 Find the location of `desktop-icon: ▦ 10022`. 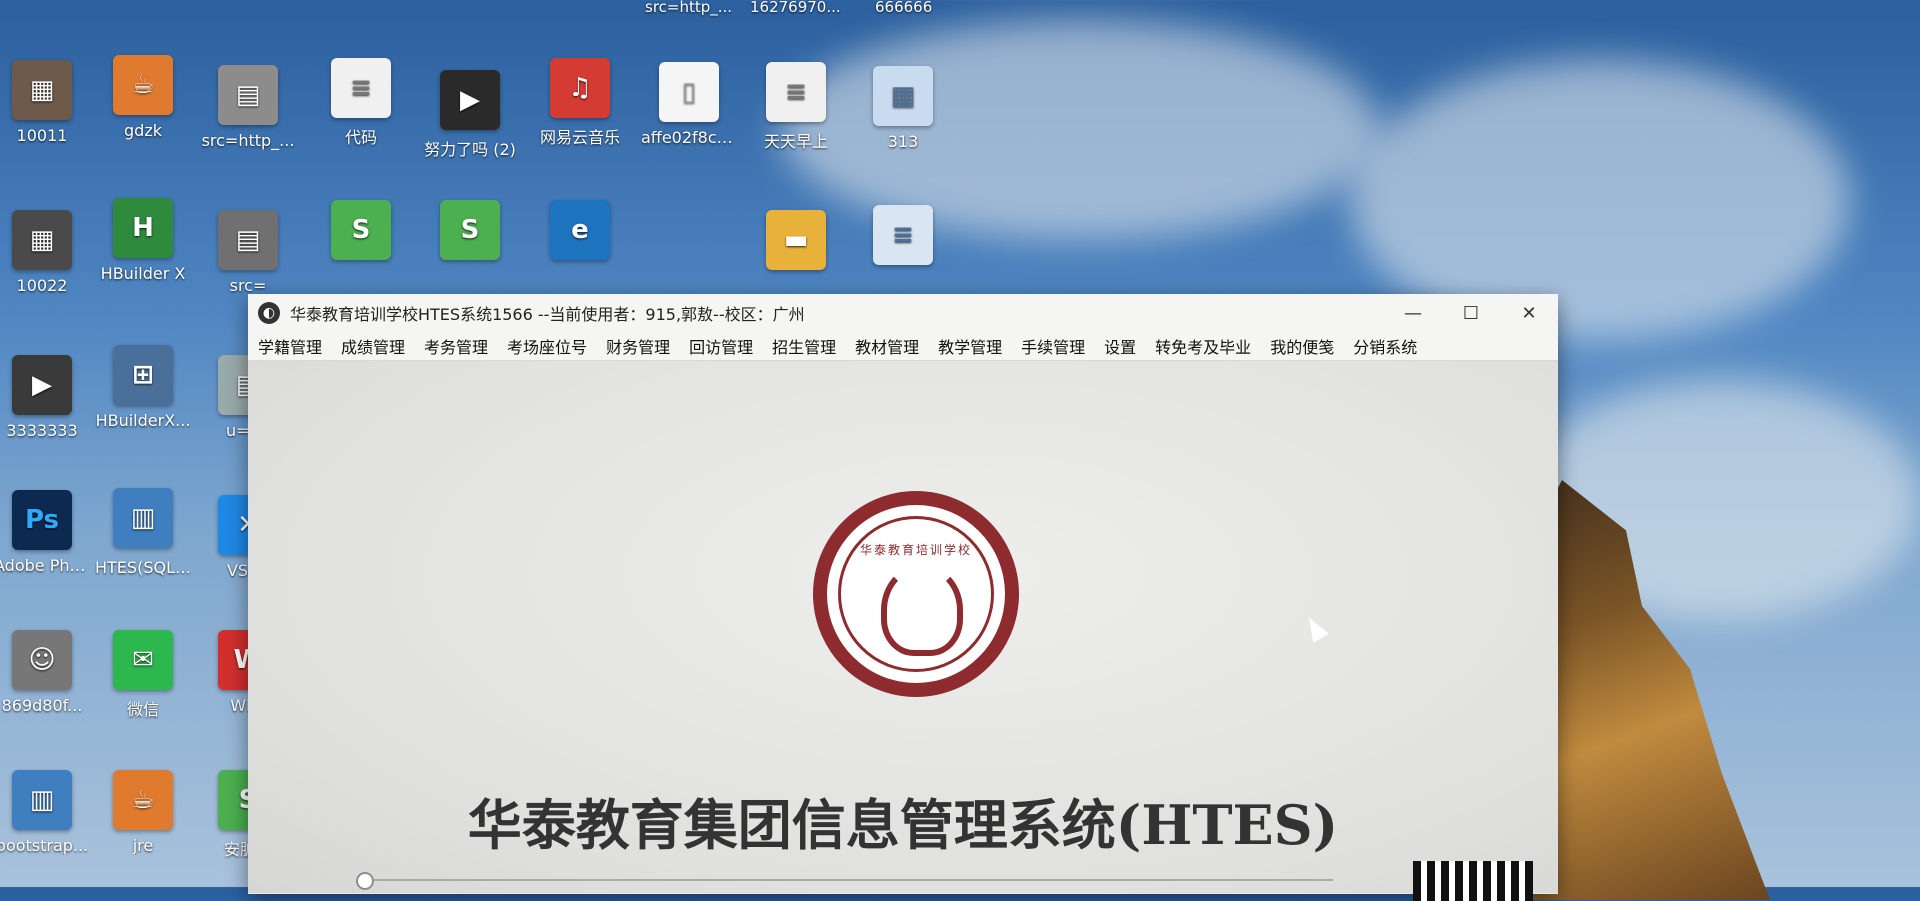

desktop-icon: ▦ 10022 is located at coordinates (45, 252).